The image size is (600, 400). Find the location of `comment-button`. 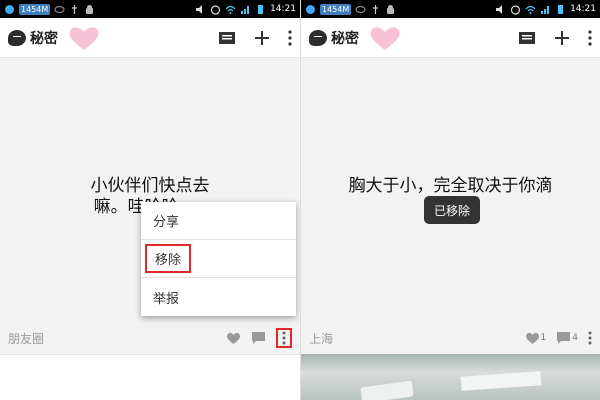

comment-button is located at coordinates (258, 338).